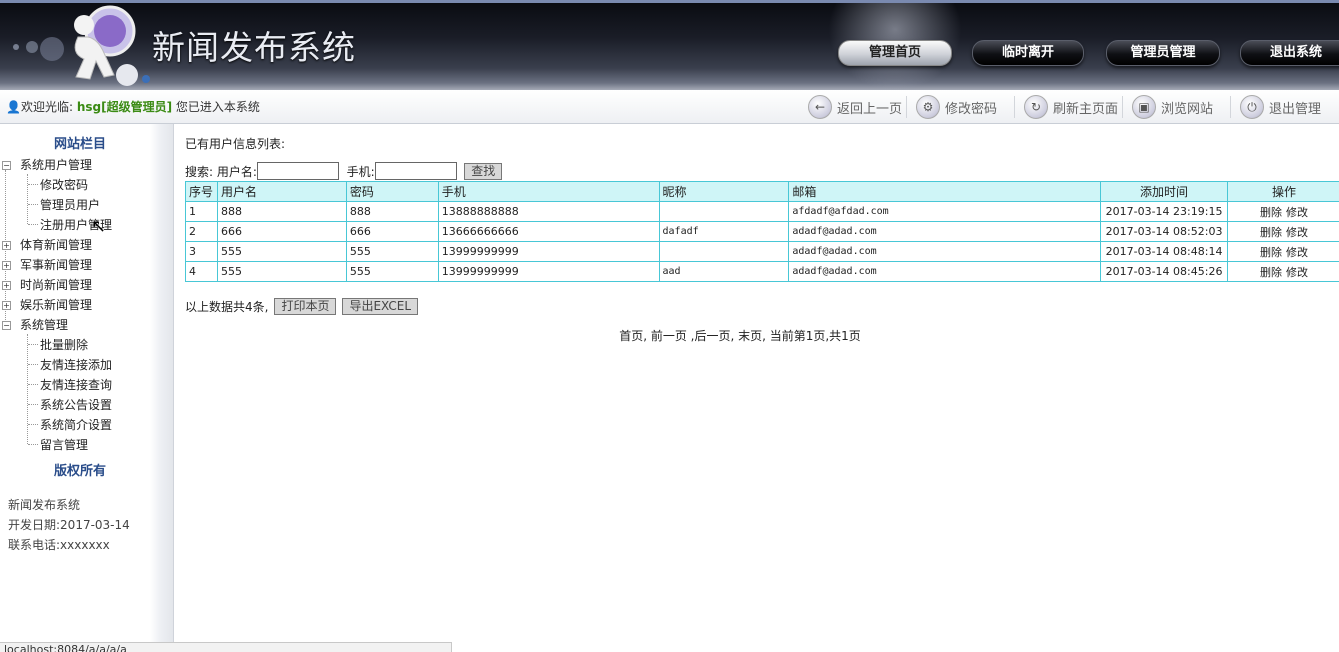  Describe the element at coordinates (1086, 109) in the screenshot. I see `refresh-main-label: 刷新主页面` at that location.